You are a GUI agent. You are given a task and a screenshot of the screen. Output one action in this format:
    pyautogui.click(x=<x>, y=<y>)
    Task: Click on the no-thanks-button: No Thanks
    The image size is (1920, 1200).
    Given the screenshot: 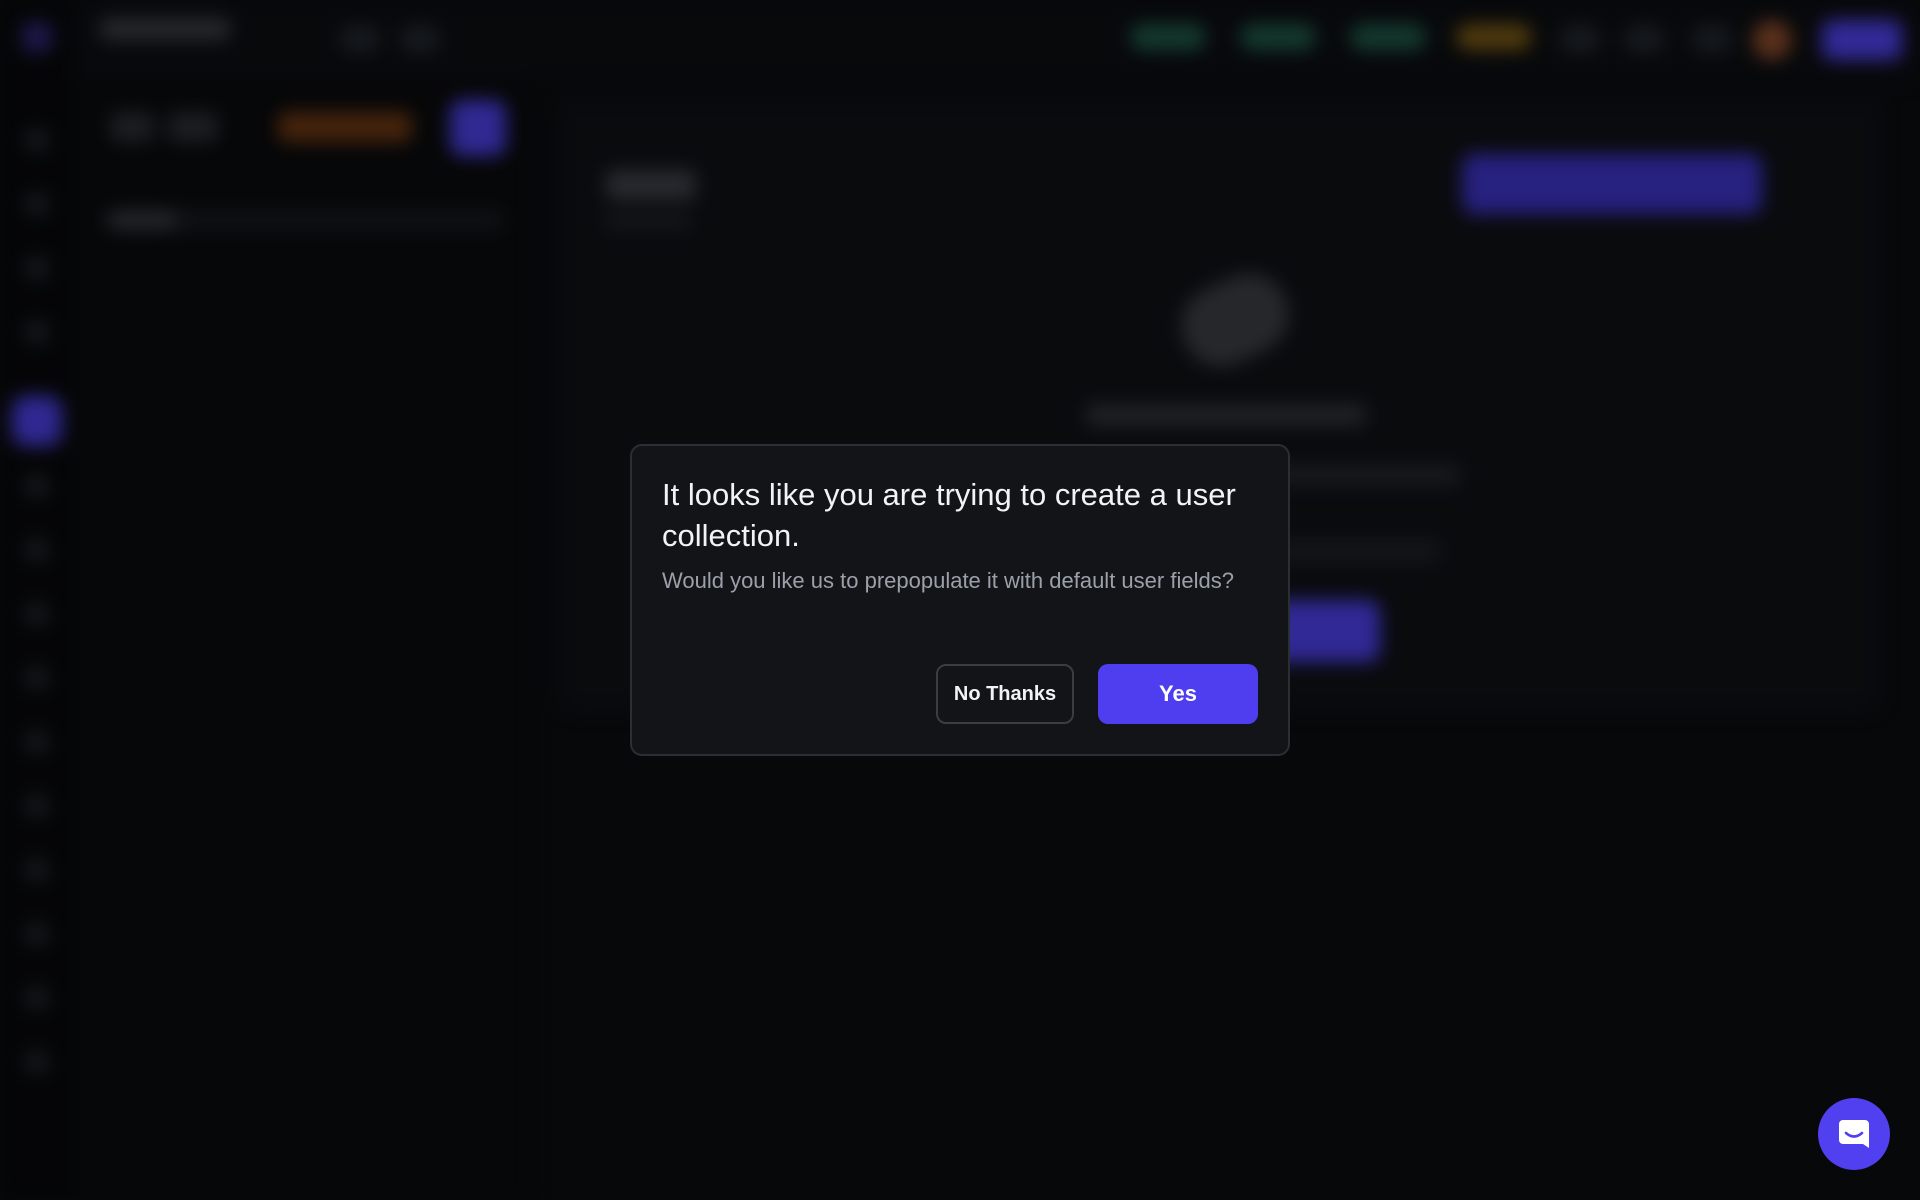 What is the action you would take?
    pyautogui.click(x=1005, y=694)
    